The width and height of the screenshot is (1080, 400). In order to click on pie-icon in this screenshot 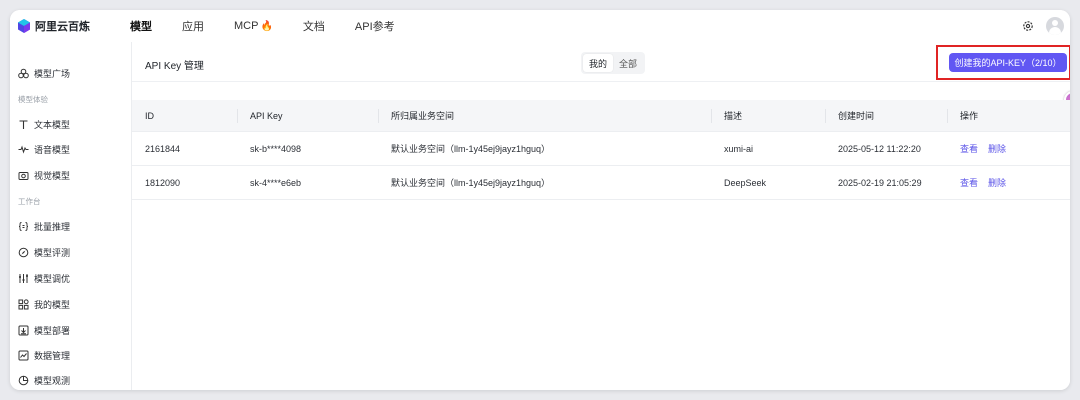, I will do `click(23, 380)`.